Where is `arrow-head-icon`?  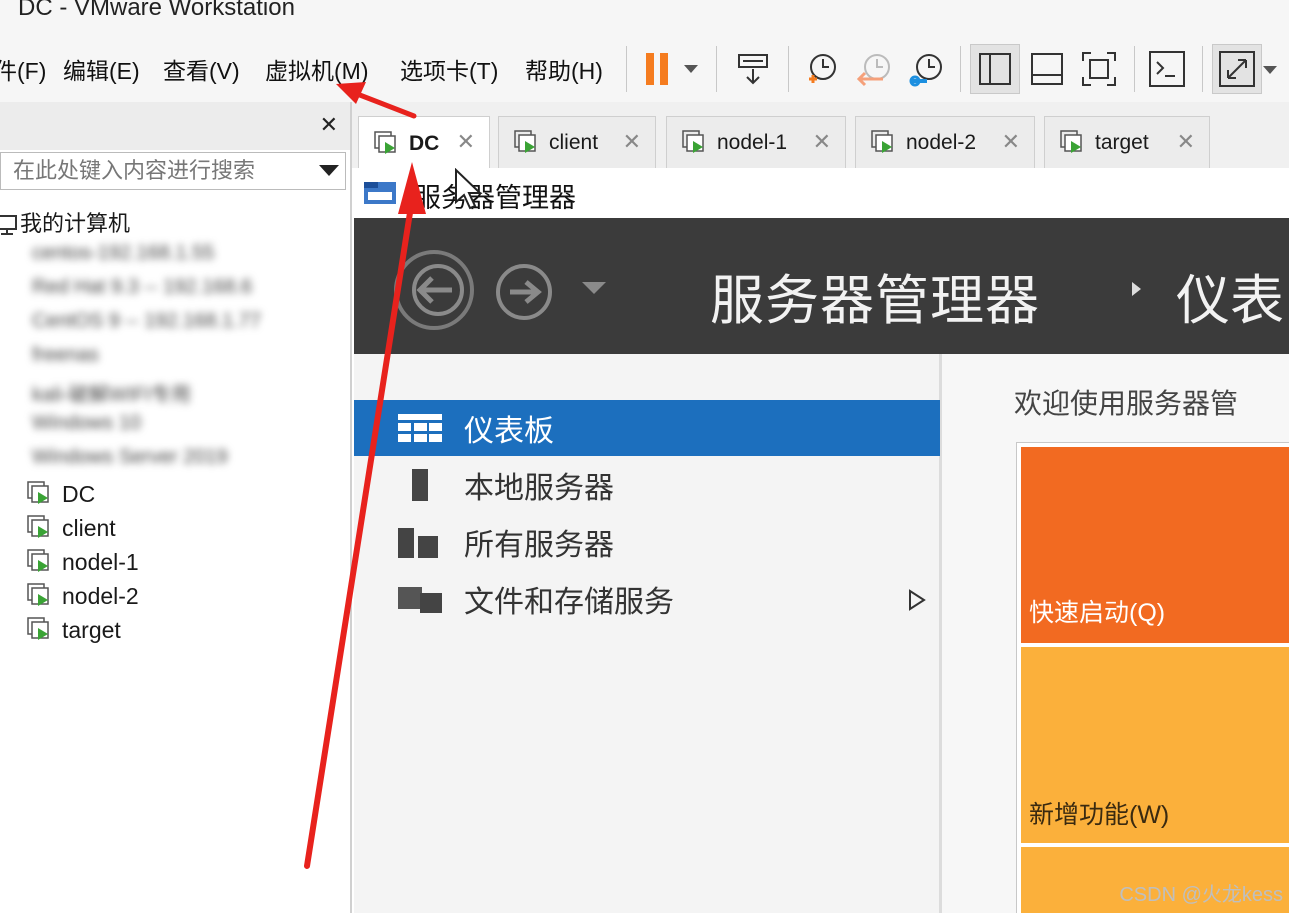 arrow-head-icon is located at coordinates (412, 188).